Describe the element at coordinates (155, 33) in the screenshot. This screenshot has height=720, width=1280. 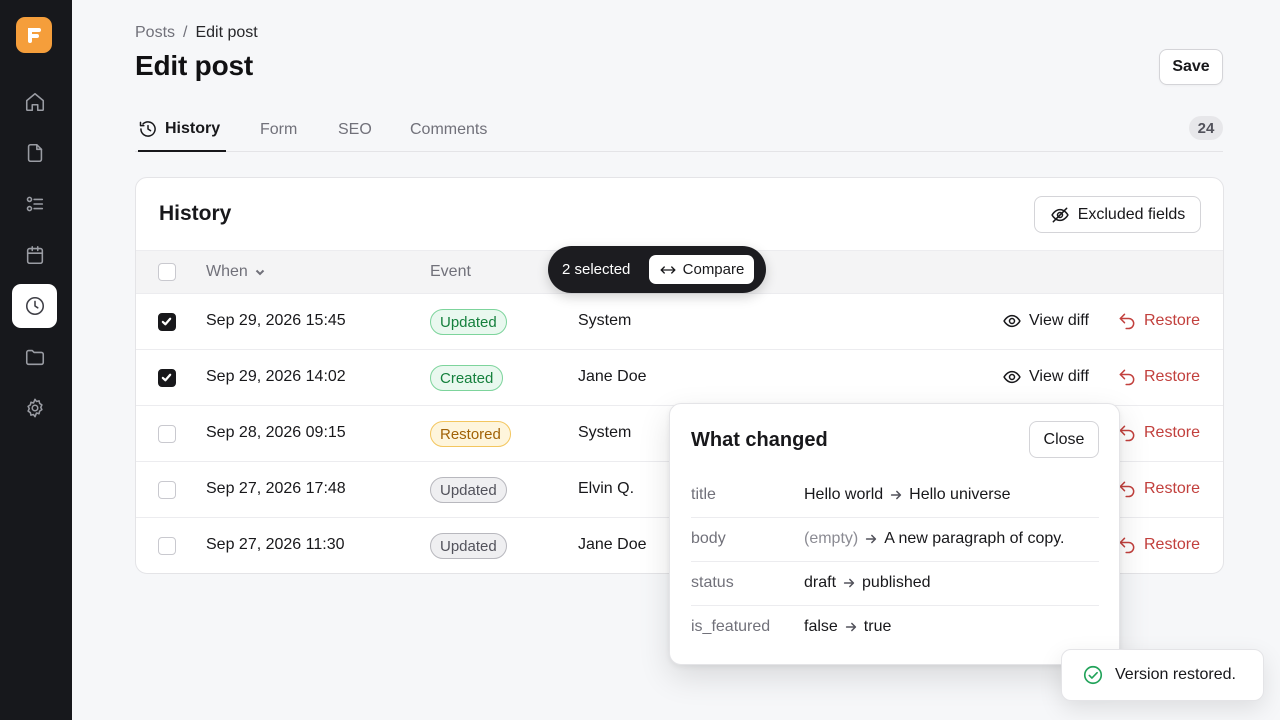
I see `breadcrumb-parent: Posts` at that location.